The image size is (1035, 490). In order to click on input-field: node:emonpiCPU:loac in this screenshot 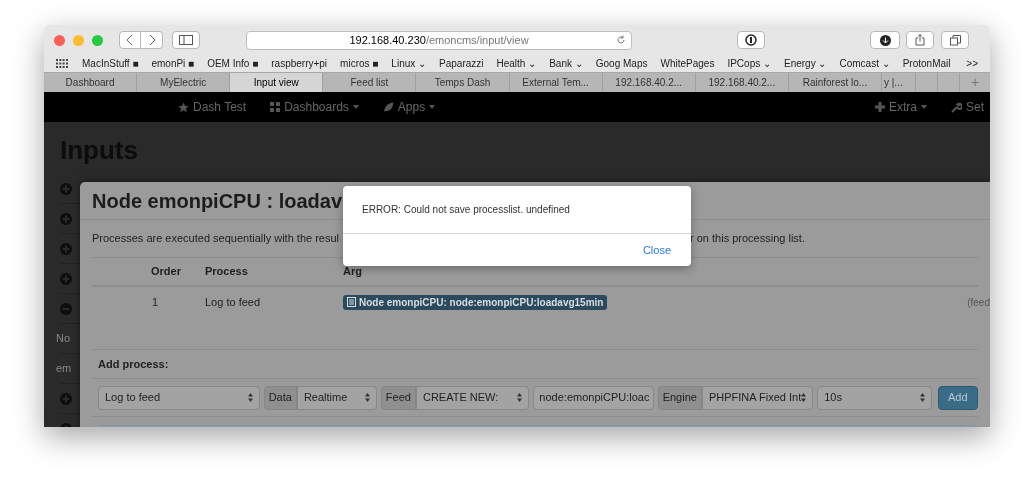, I will do `click(593, 397)`.